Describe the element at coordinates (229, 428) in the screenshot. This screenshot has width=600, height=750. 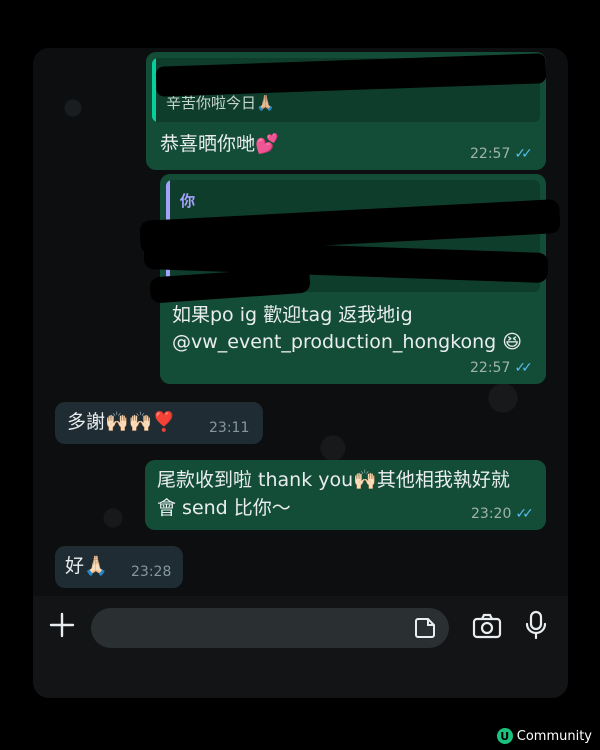
I see `message-time: 23:11` at that location.